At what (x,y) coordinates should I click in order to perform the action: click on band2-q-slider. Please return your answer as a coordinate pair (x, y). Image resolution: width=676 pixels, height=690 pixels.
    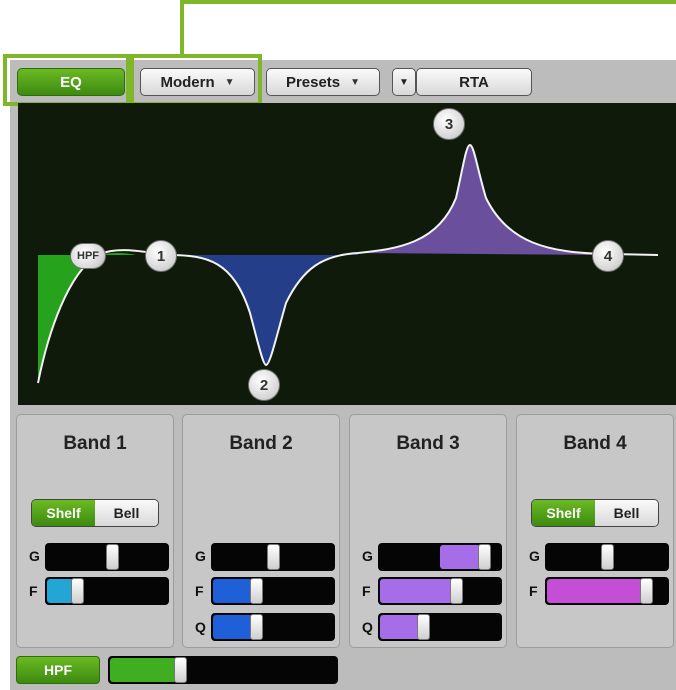
    Looking at the image, I should click on (273, 627).